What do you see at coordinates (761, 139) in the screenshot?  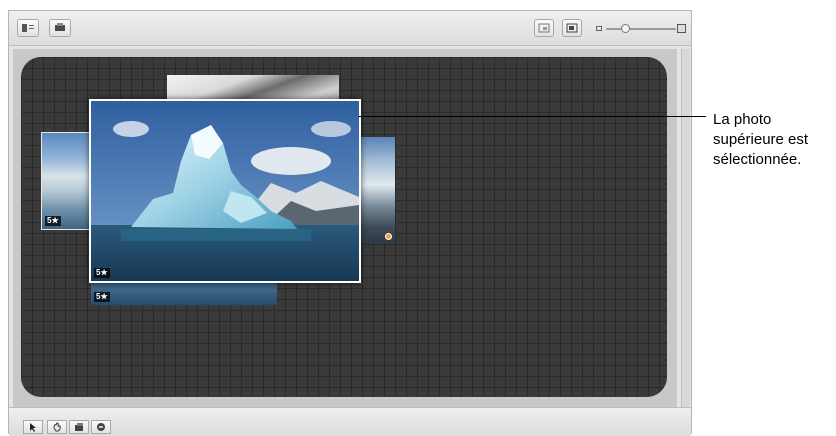 I see `callout-line-2: supérieure est` at bounding box center [761, 139].